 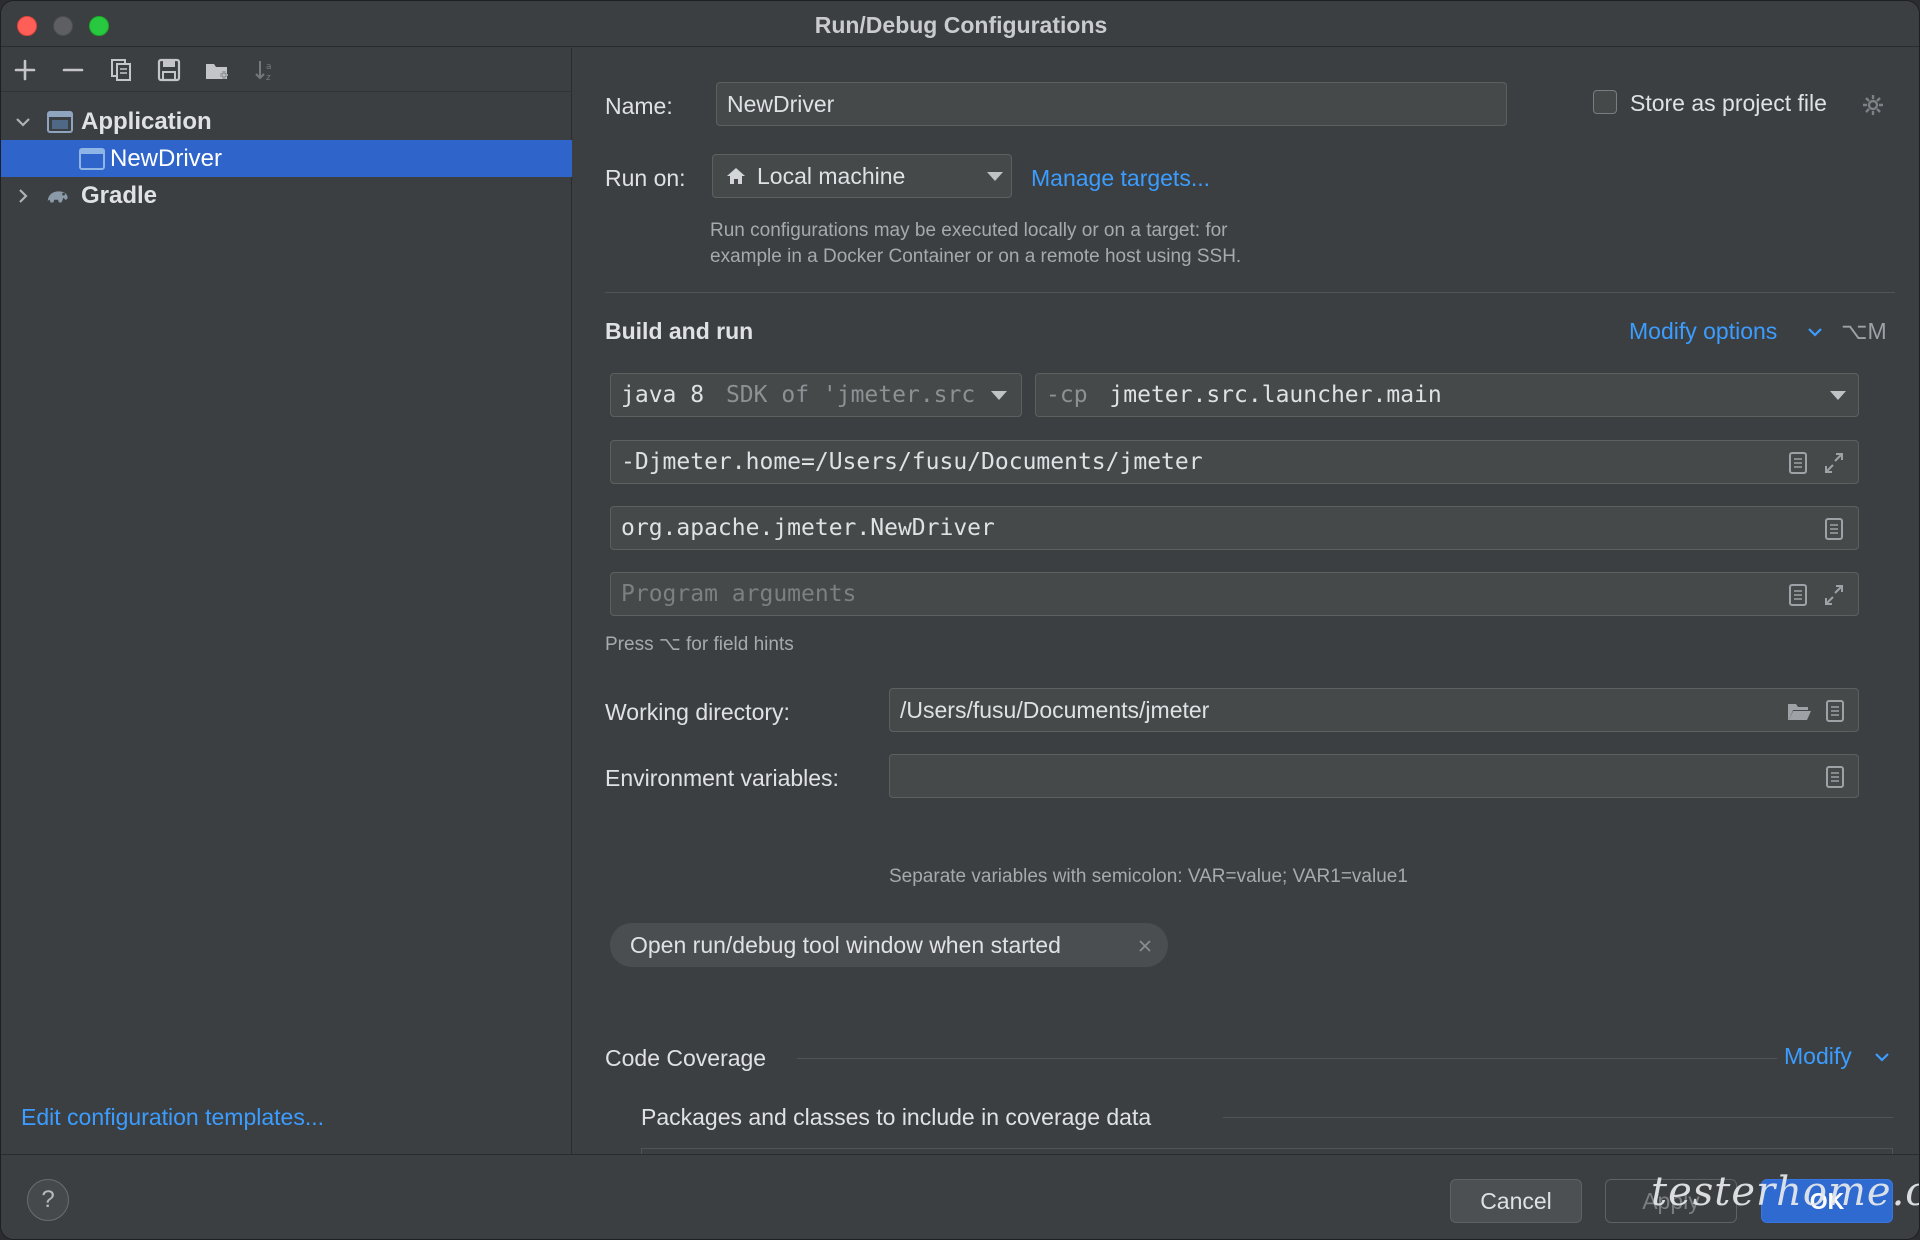 I want to click on packages-divider, so click(x=1558, y=1117).